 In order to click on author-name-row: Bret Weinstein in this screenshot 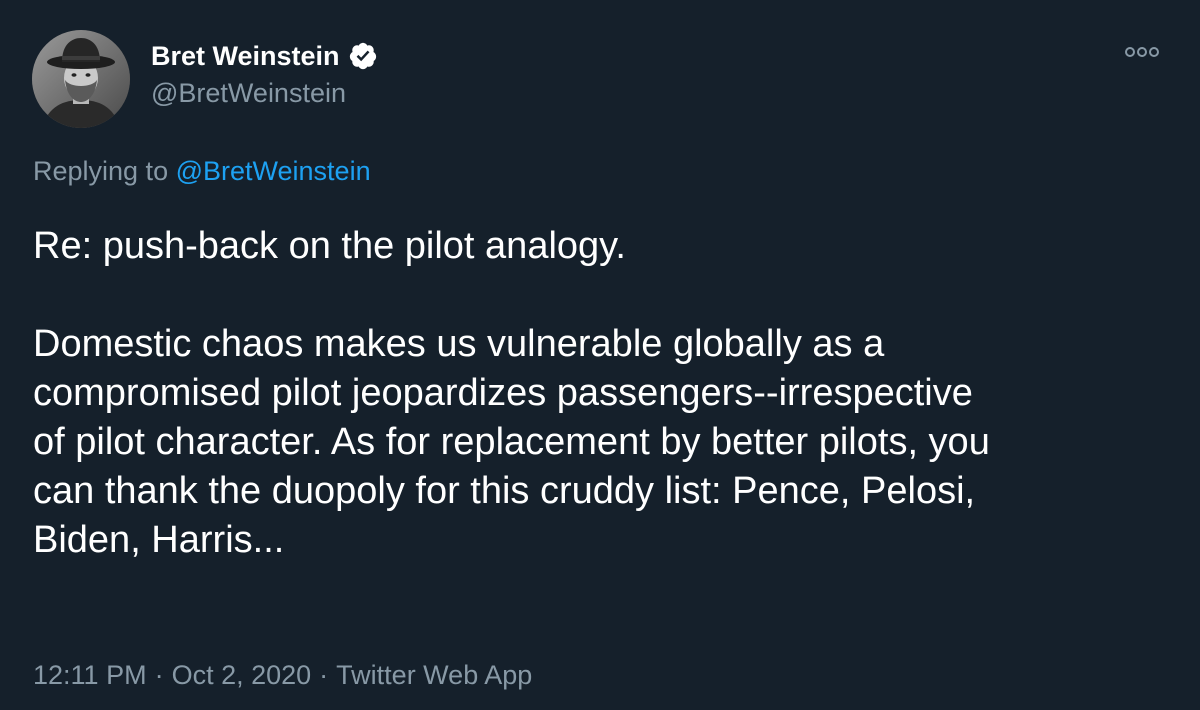, I will do `click(264, 56)`.